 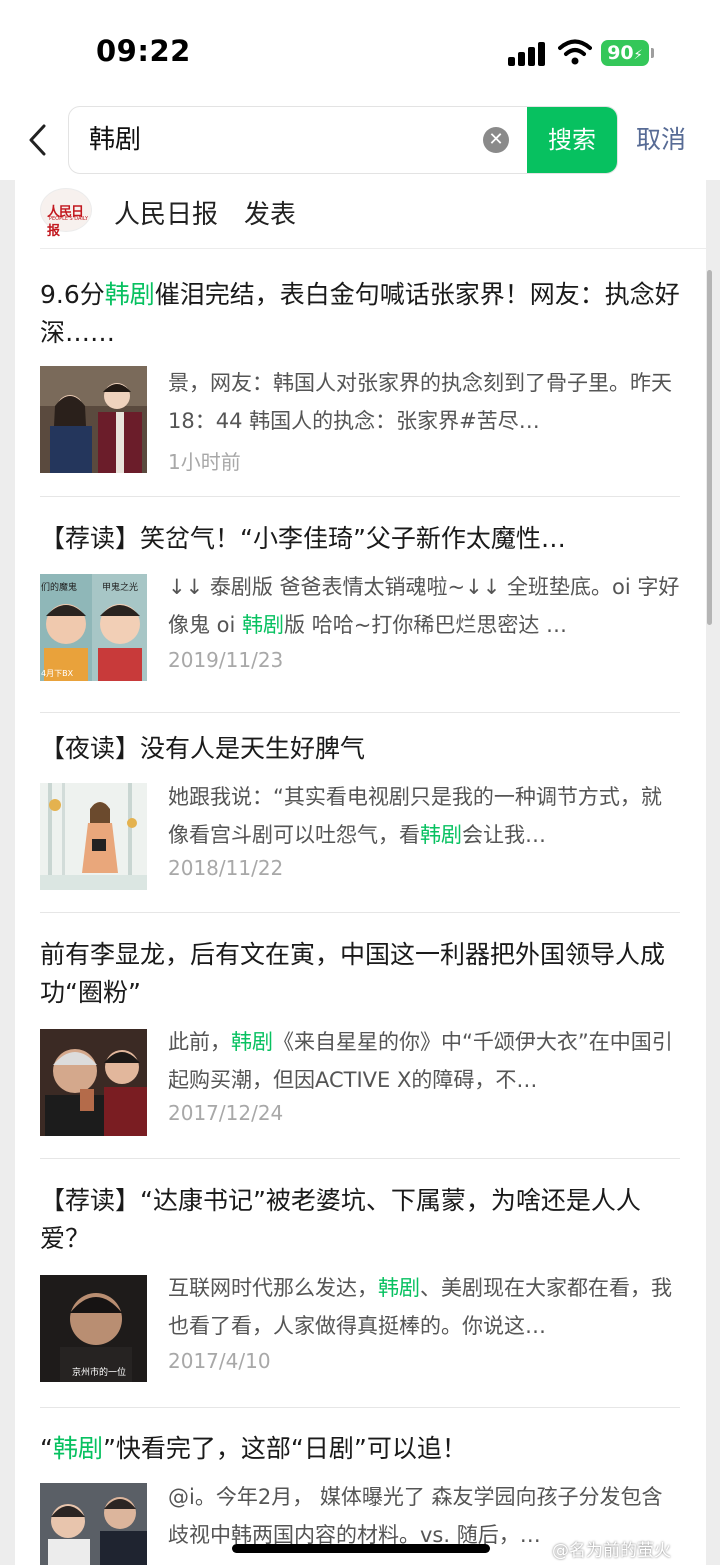 What do you see at coordinates (69, 219) in the screenshot?
I see `publisher-logo-subtext: PEOPLE'S DAILY` at bounding box center [69, 219].